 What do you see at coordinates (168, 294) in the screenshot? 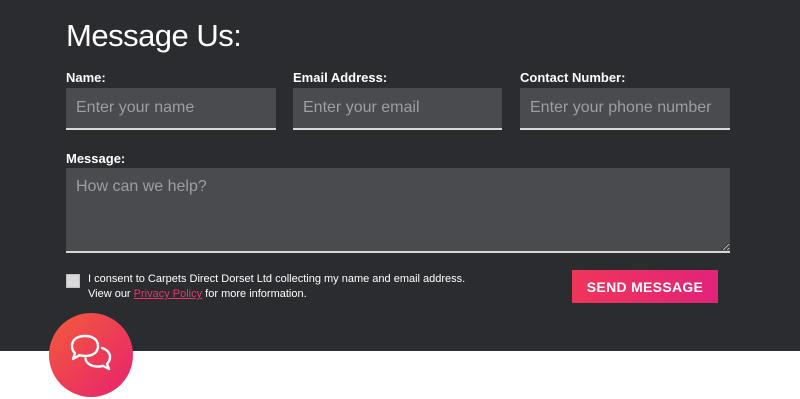
I see `privacy-policy-link: Privacy Policy` at bounding box center [168, 294].